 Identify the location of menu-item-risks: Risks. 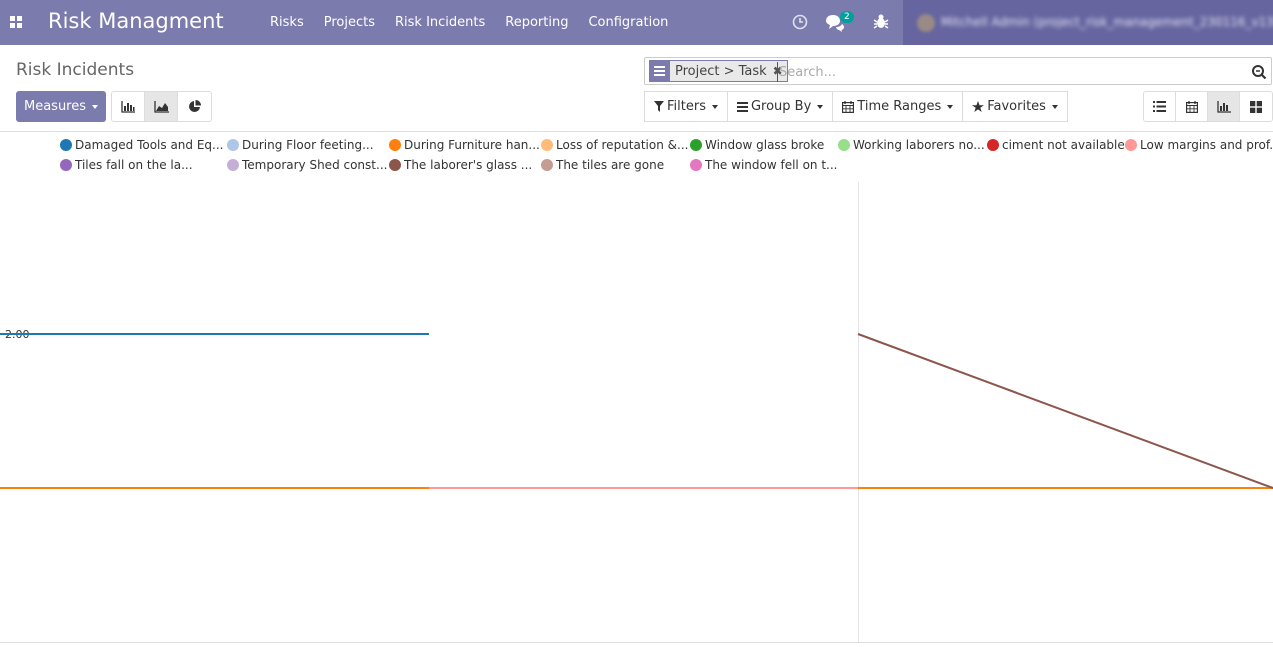
(287, 22).